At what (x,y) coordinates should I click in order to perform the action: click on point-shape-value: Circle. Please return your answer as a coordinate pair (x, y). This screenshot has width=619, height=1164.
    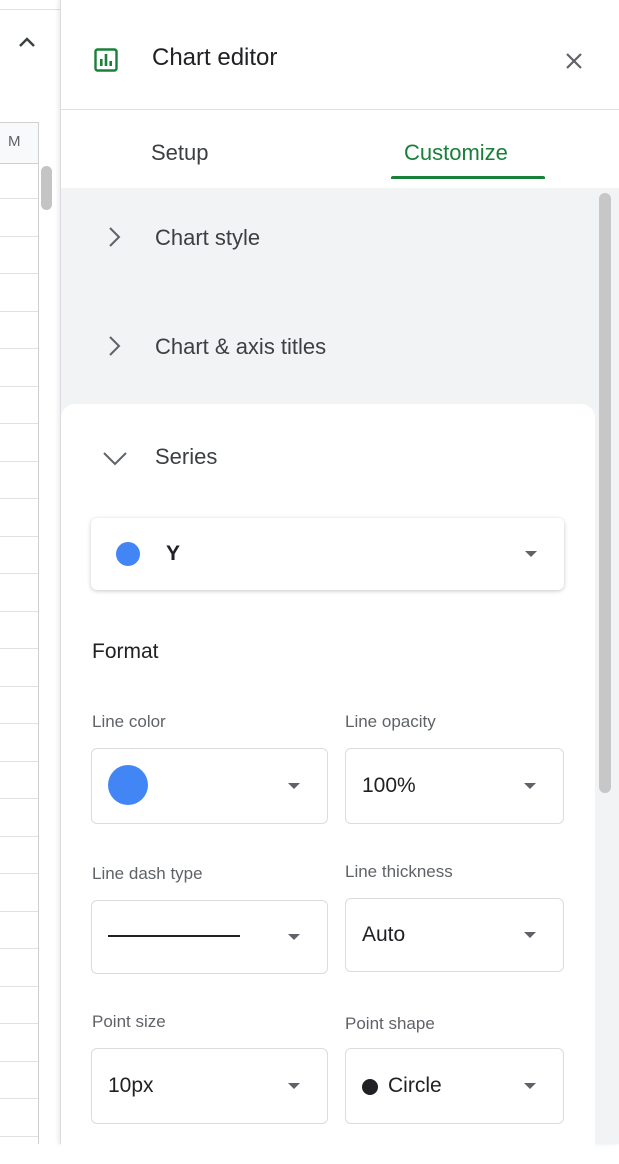
    Looking at the image, I should click on (415, 1085).